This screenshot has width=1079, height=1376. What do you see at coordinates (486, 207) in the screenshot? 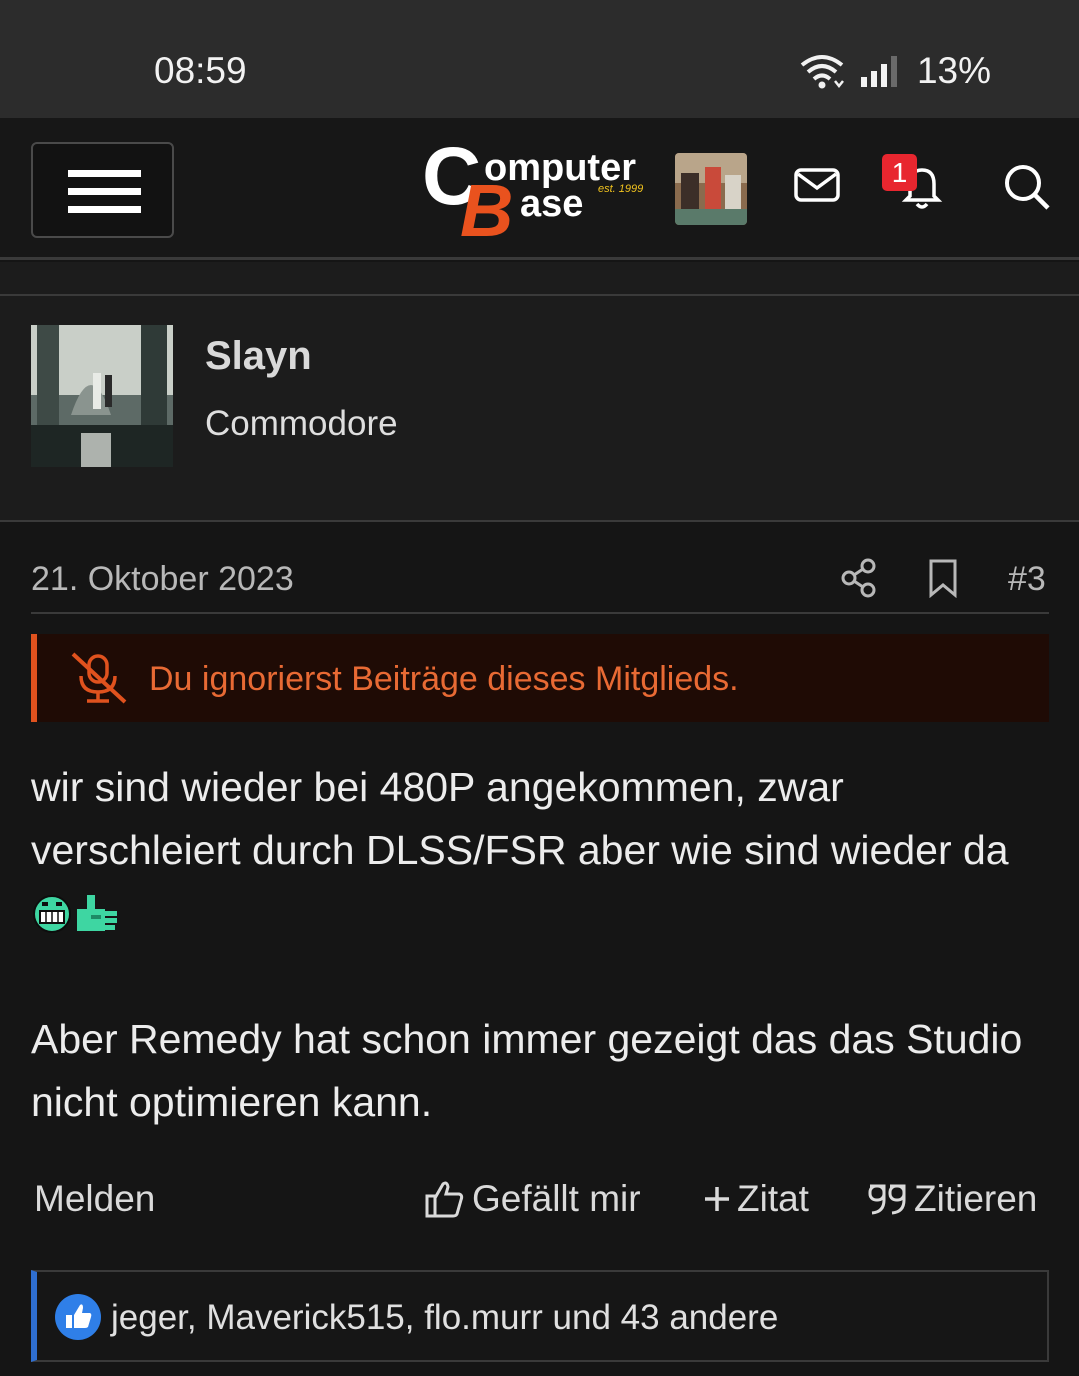
I see `svg-text: B` at bounding box center [486, 207].